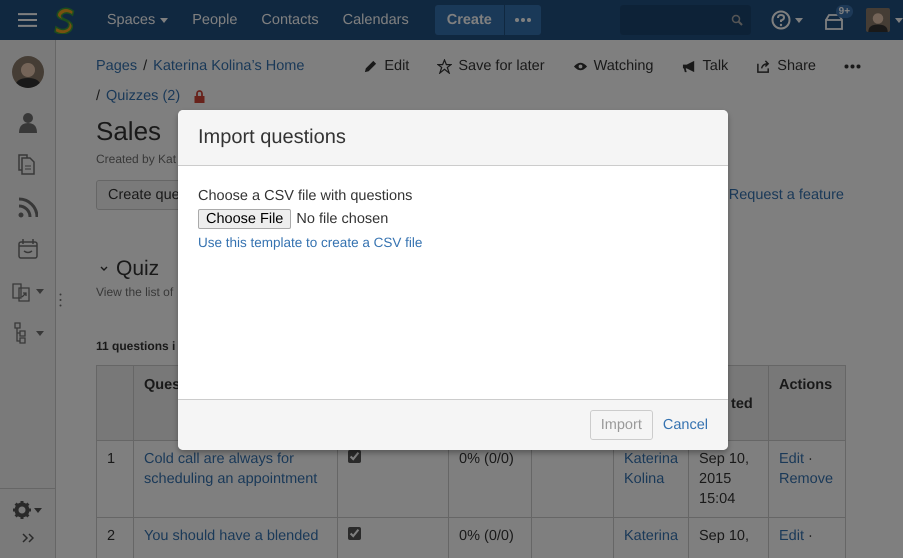  What do you see at coordinates (501, 66) in the screenshot?
I see `page-action-link: Save for later` at bounding box center [501, 66].